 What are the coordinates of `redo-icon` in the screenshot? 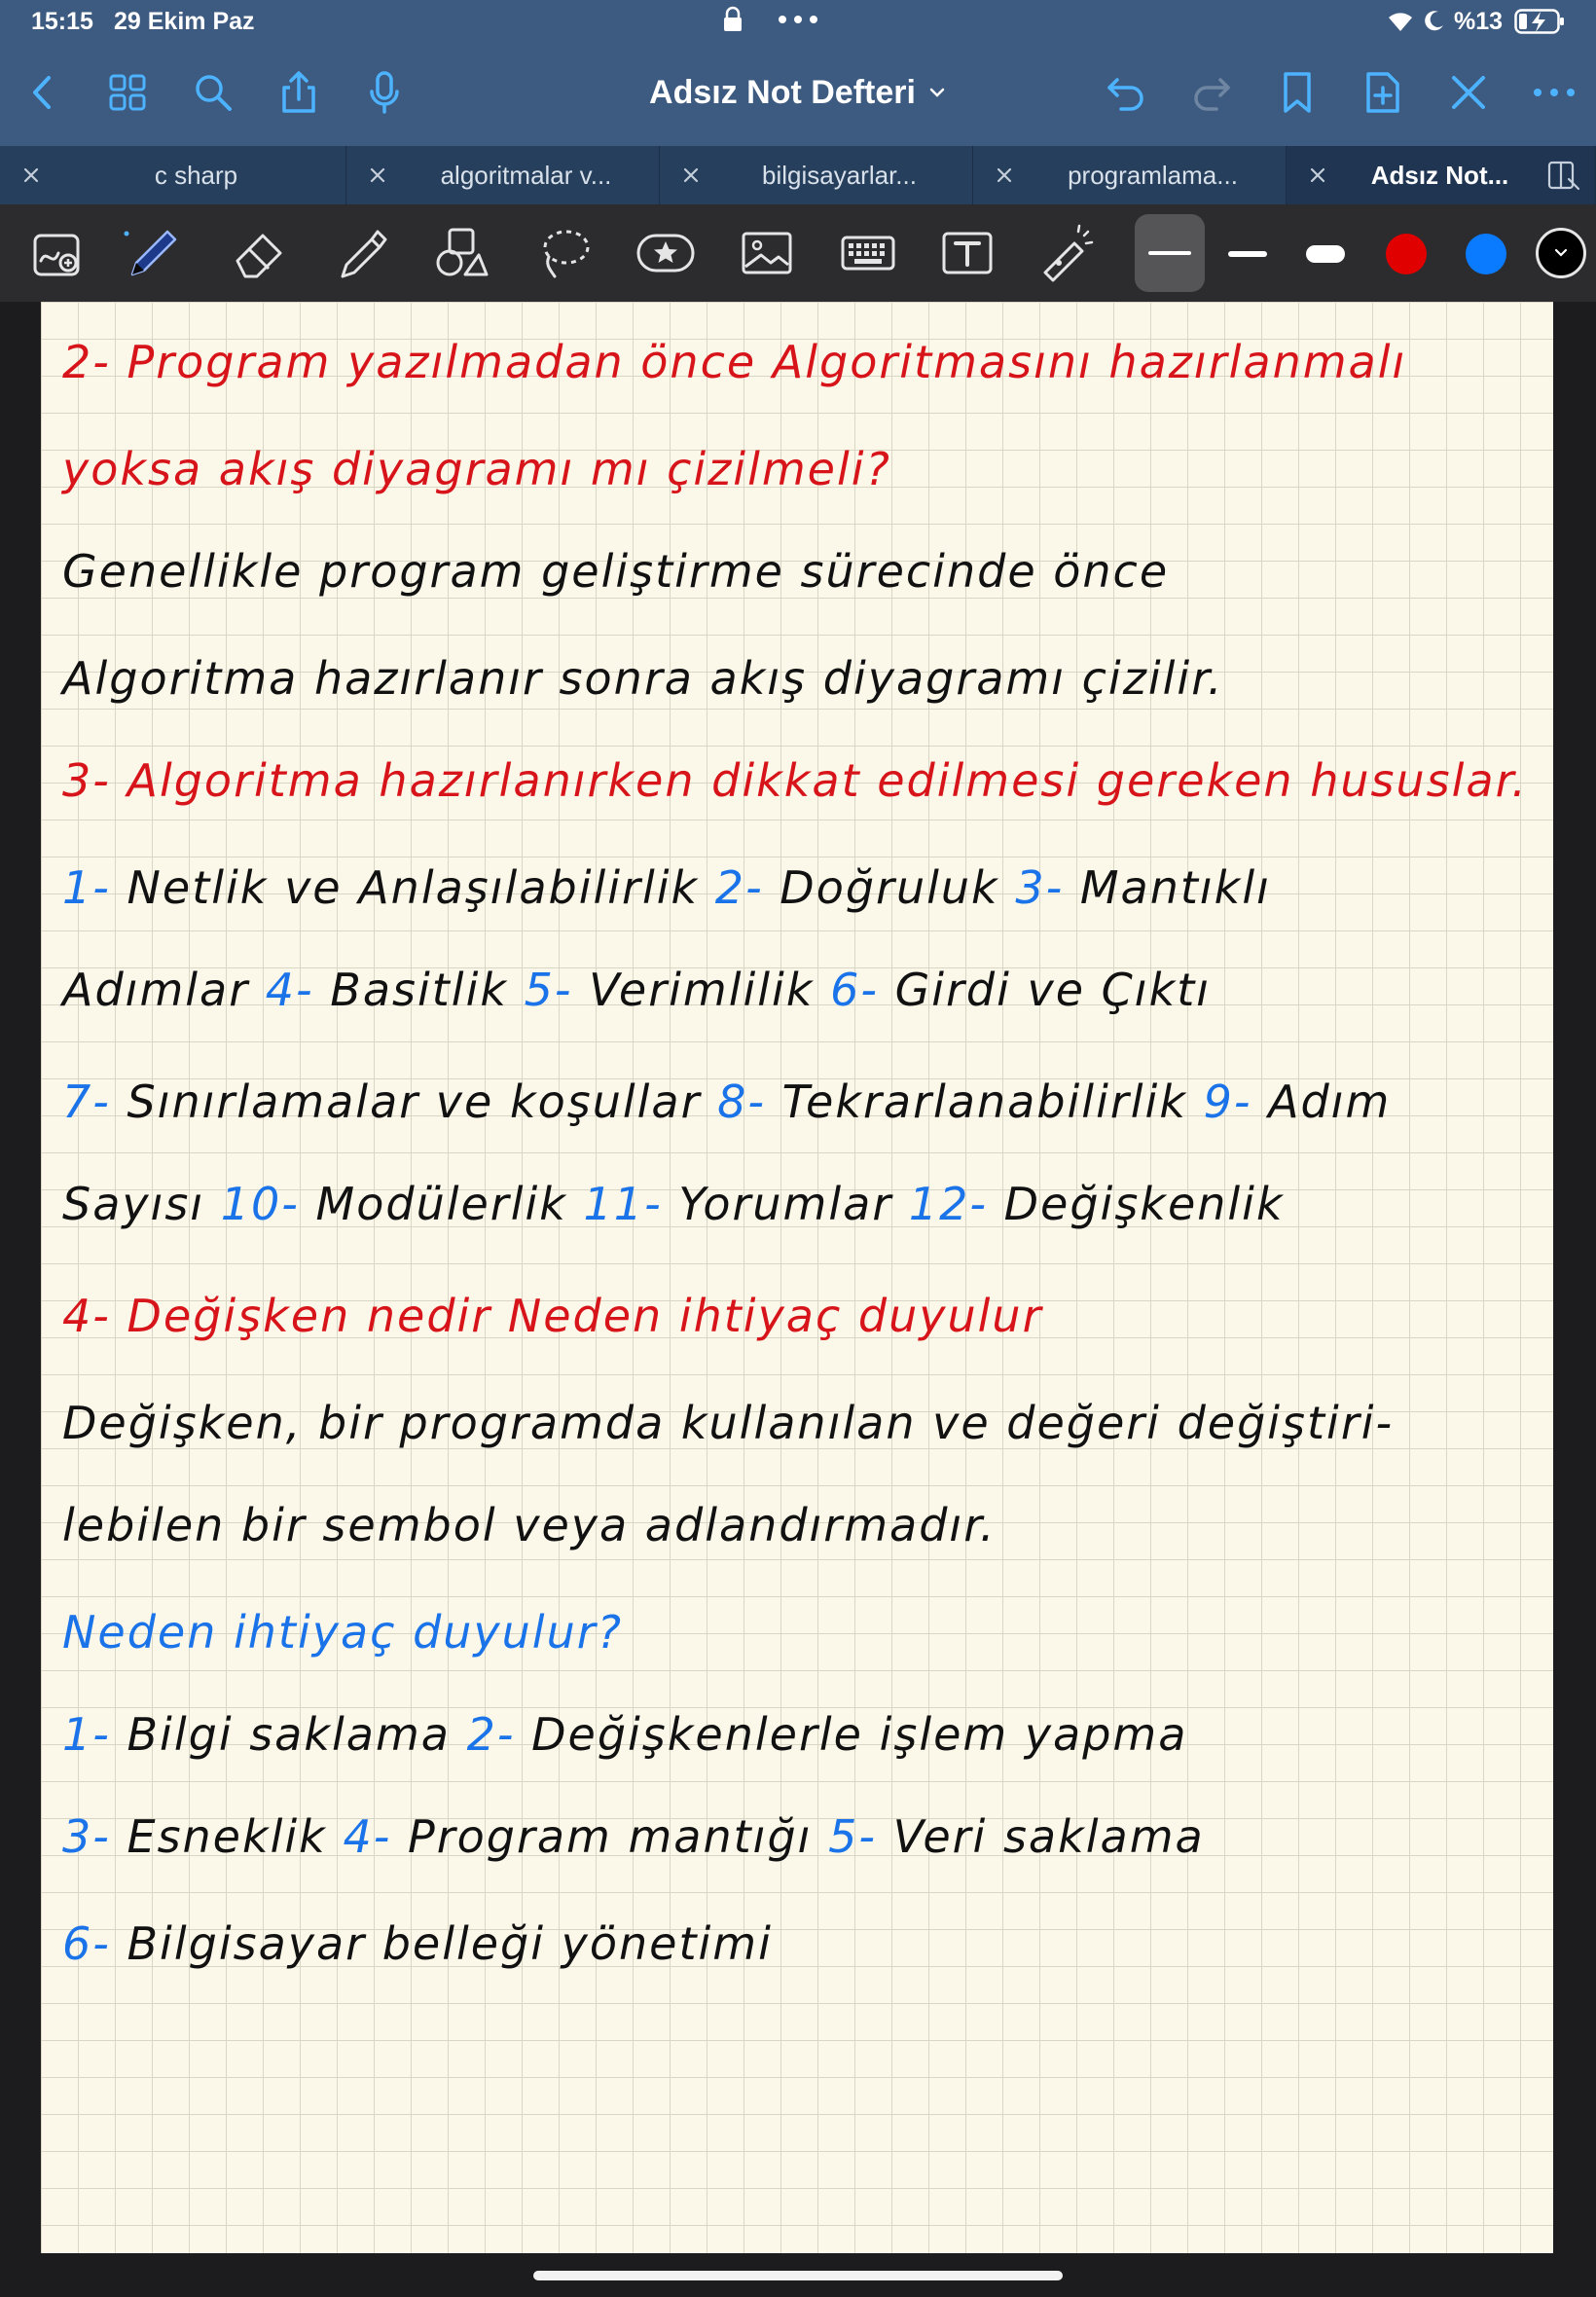 It's located at (1211, 92).